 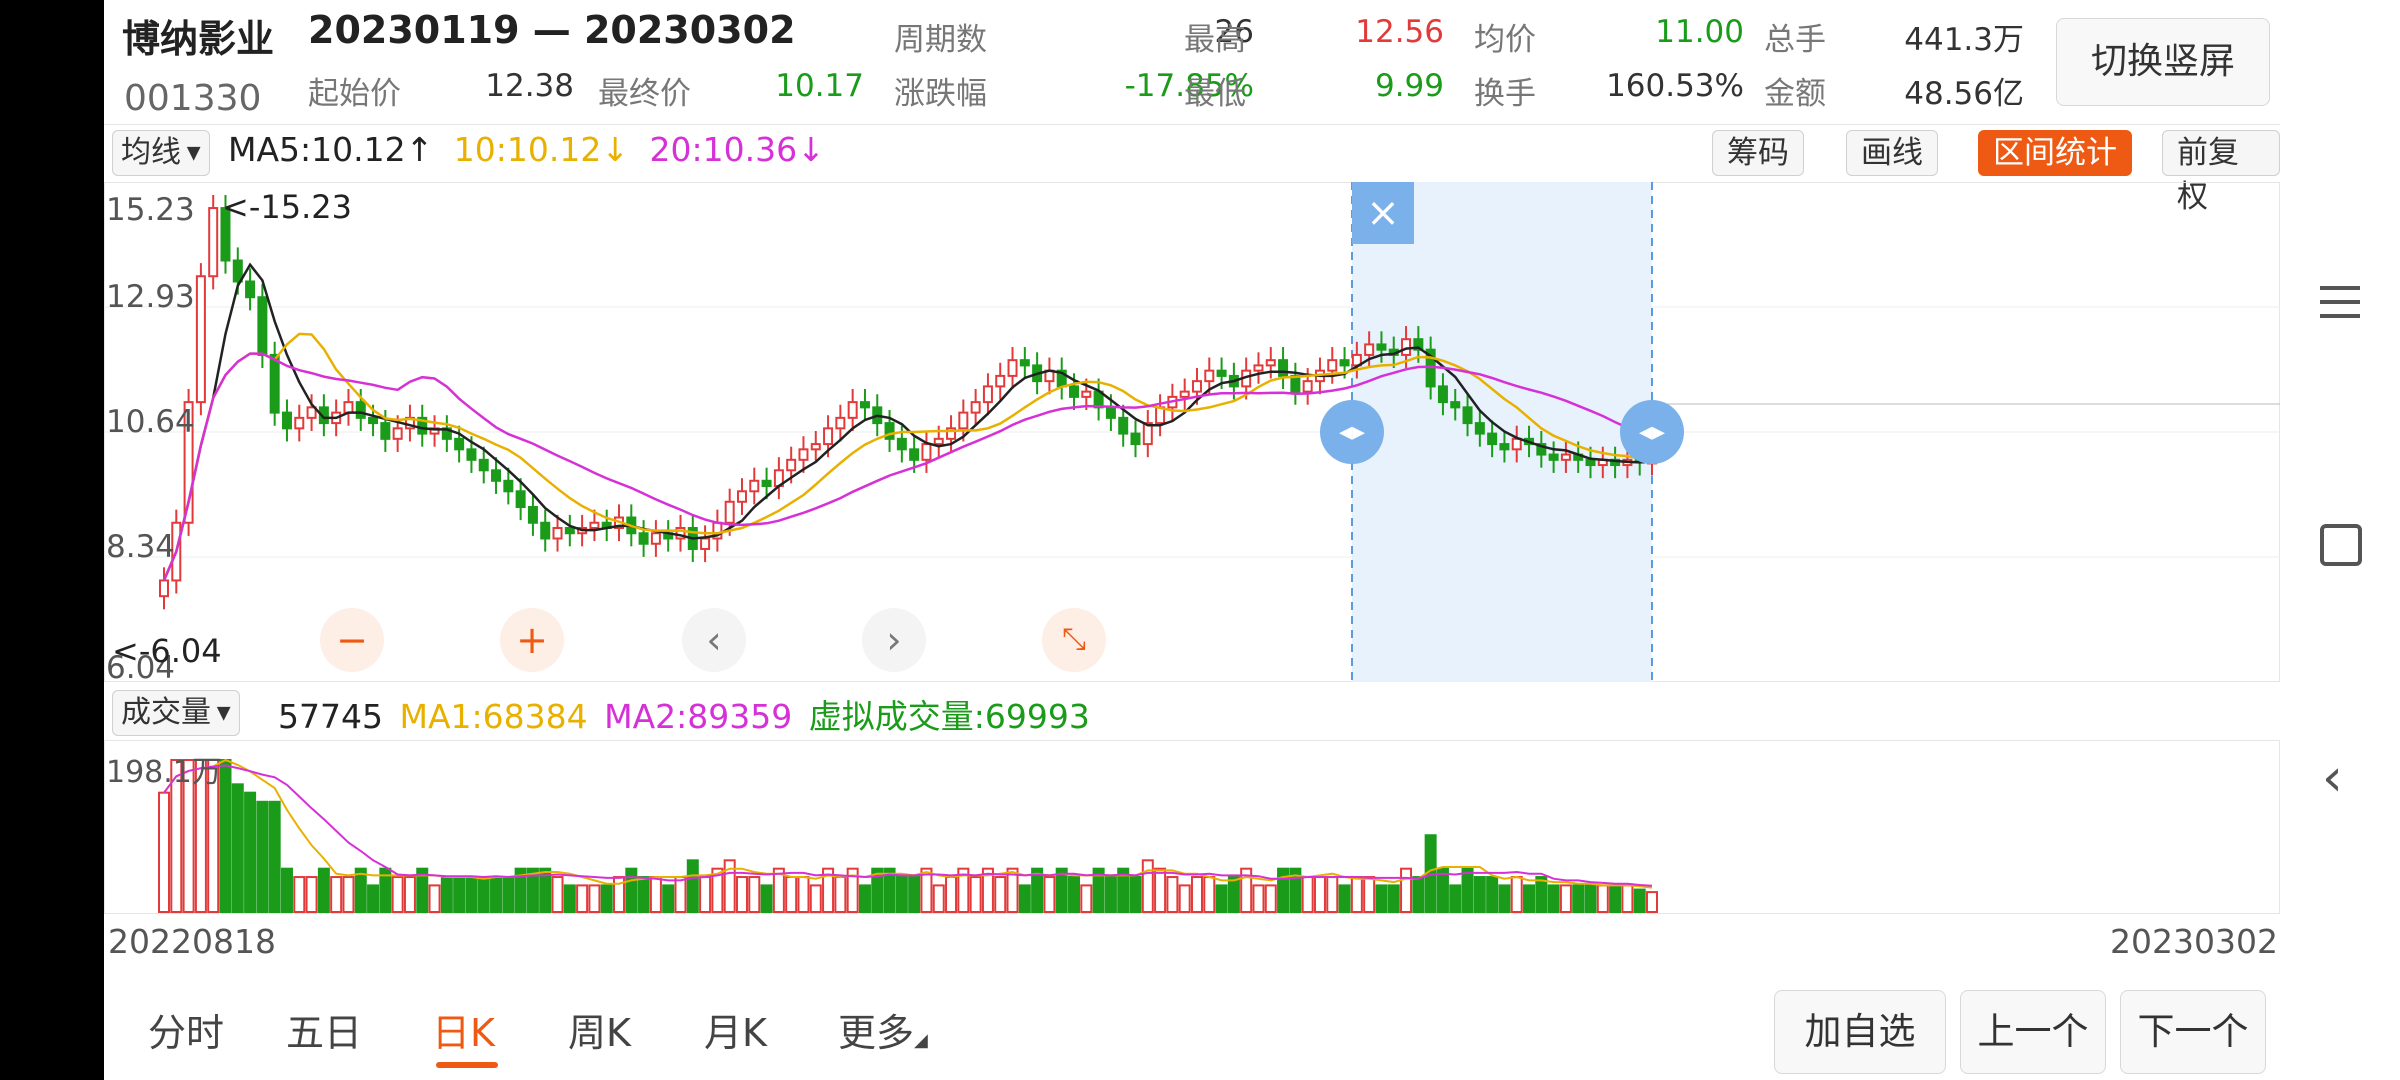 I want to click on volume-ma1: MA1:68384, so click(x=493, y=716).